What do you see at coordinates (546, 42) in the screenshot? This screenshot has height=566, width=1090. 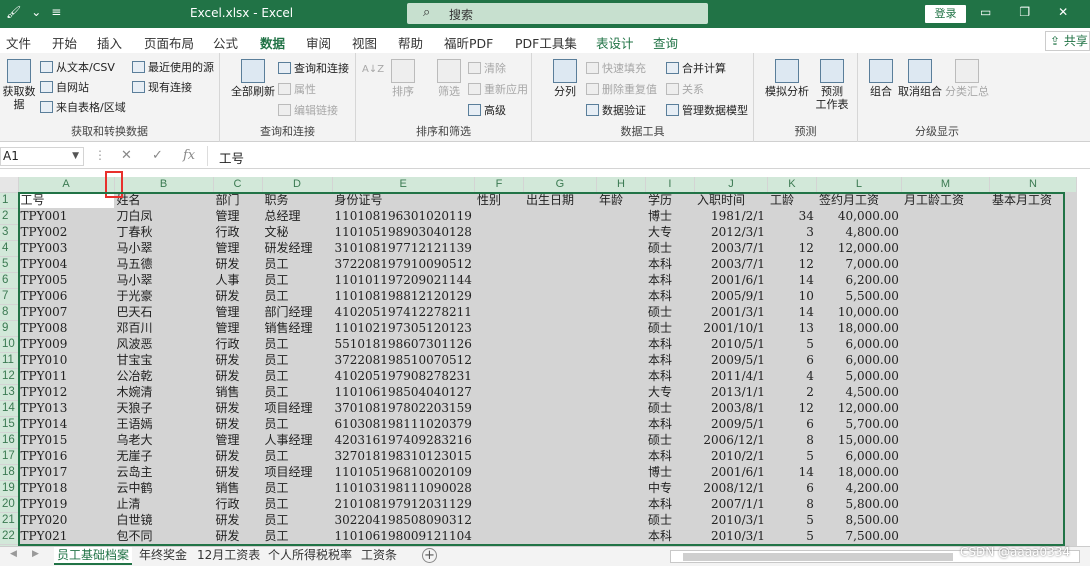 I see `tab-pdf-tools: PDF工具集` at bounding box center [546, 42].